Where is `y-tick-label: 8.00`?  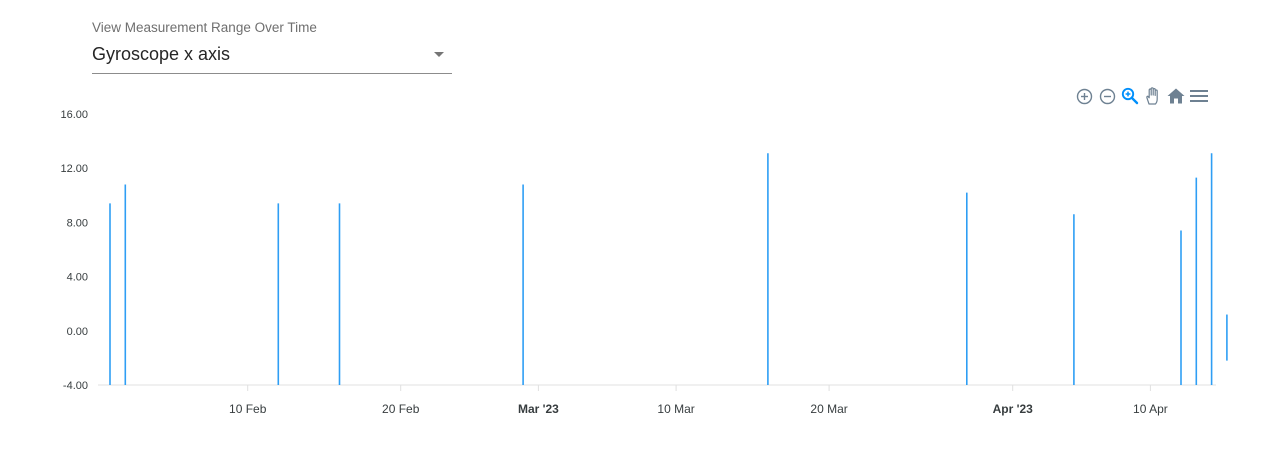 y-tick-label: 8.00 is located at coordinates (77, 223).